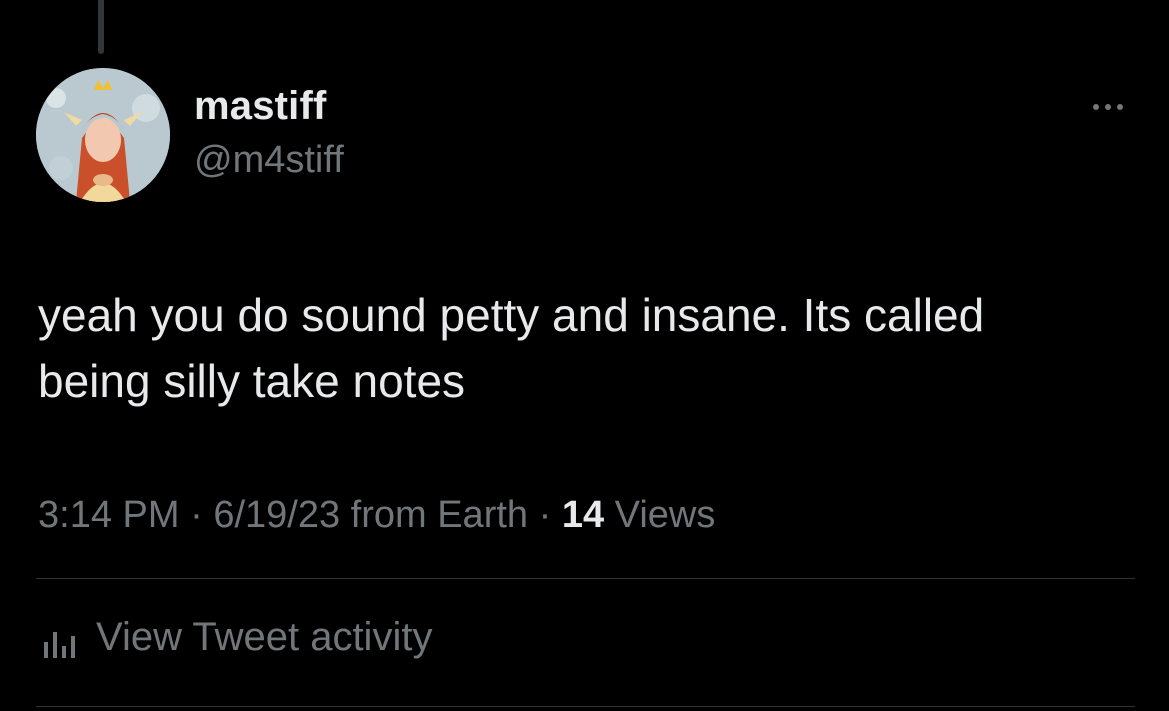 Image resolution: width=1169 pixels, height=711 pixels. What do you see at coordinates (585, 706) in the screenshot?
I see `bottom-divider` at bounding box center [585, 706].